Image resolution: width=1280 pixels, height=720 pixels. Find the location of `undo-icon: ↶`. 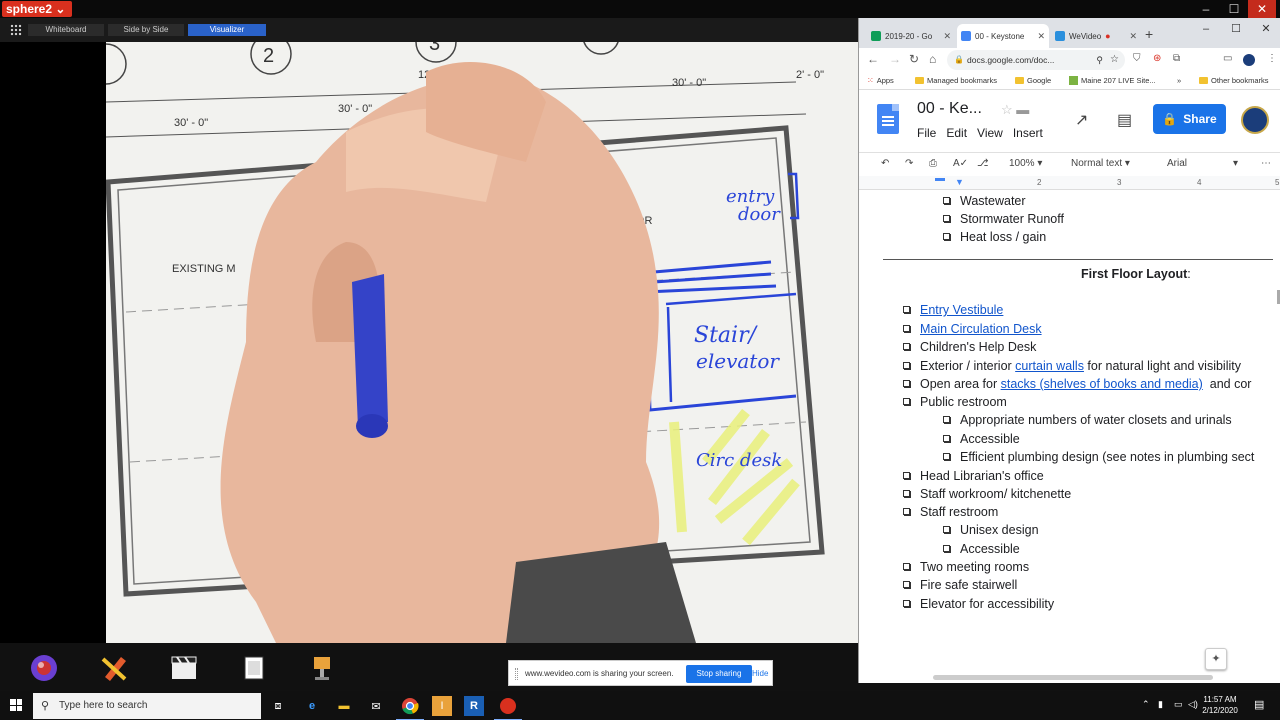

undo-icon: ↶ is located at coordinates (885, 163).